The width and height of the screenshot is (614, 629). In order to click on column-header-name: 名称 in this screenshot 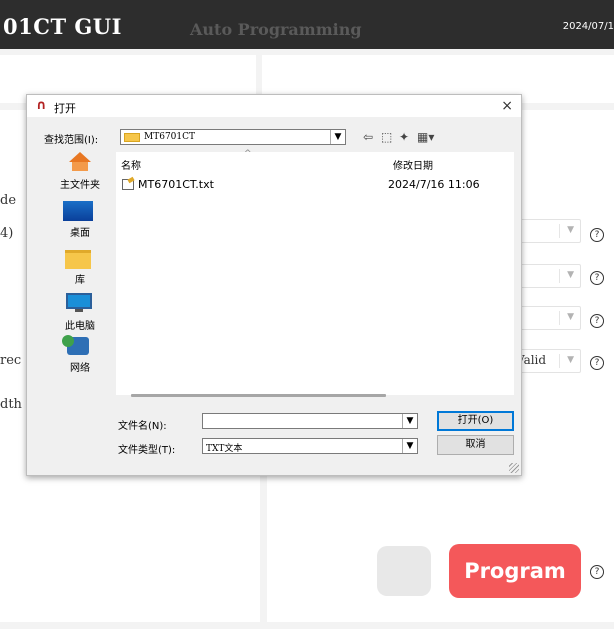, I will do `click(131, 164)`.